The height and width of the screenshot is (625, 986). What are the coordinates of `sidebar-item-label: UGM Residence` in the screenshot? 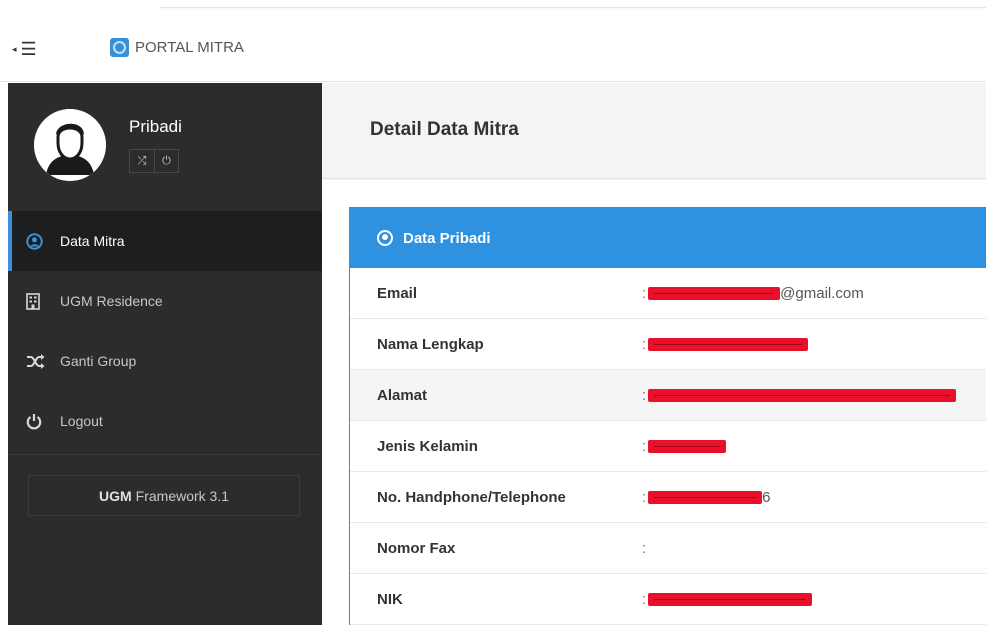 It's located at (111, 301).